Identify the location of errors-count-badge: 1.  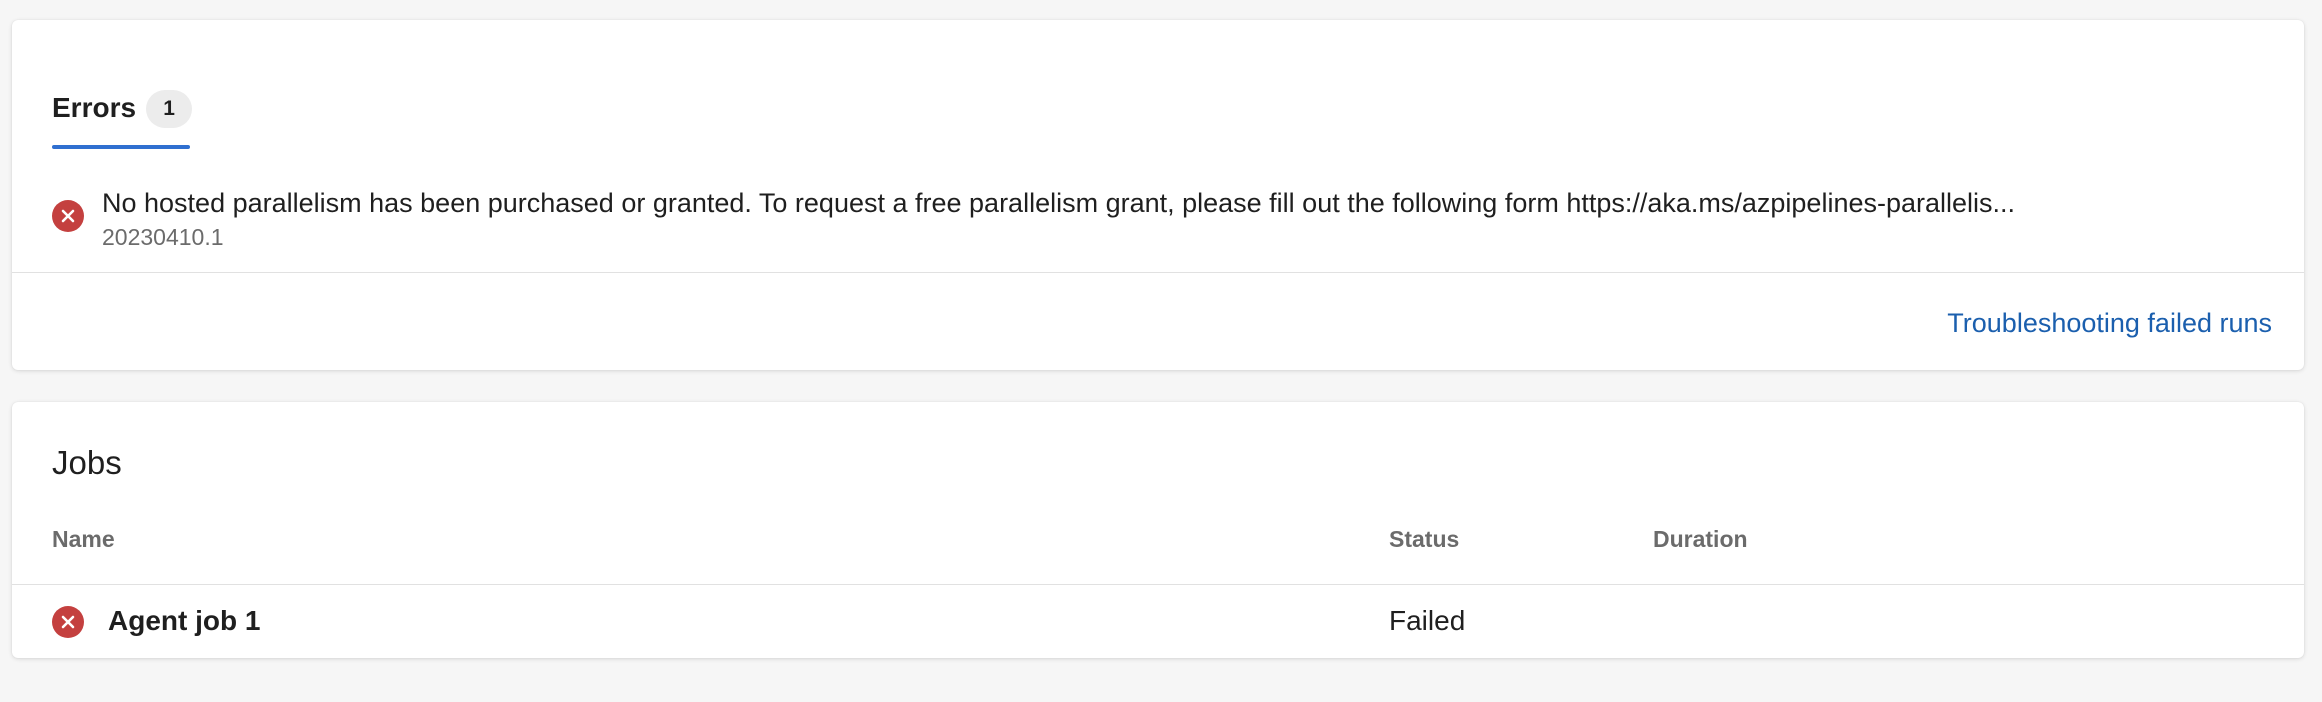
(169, 109).